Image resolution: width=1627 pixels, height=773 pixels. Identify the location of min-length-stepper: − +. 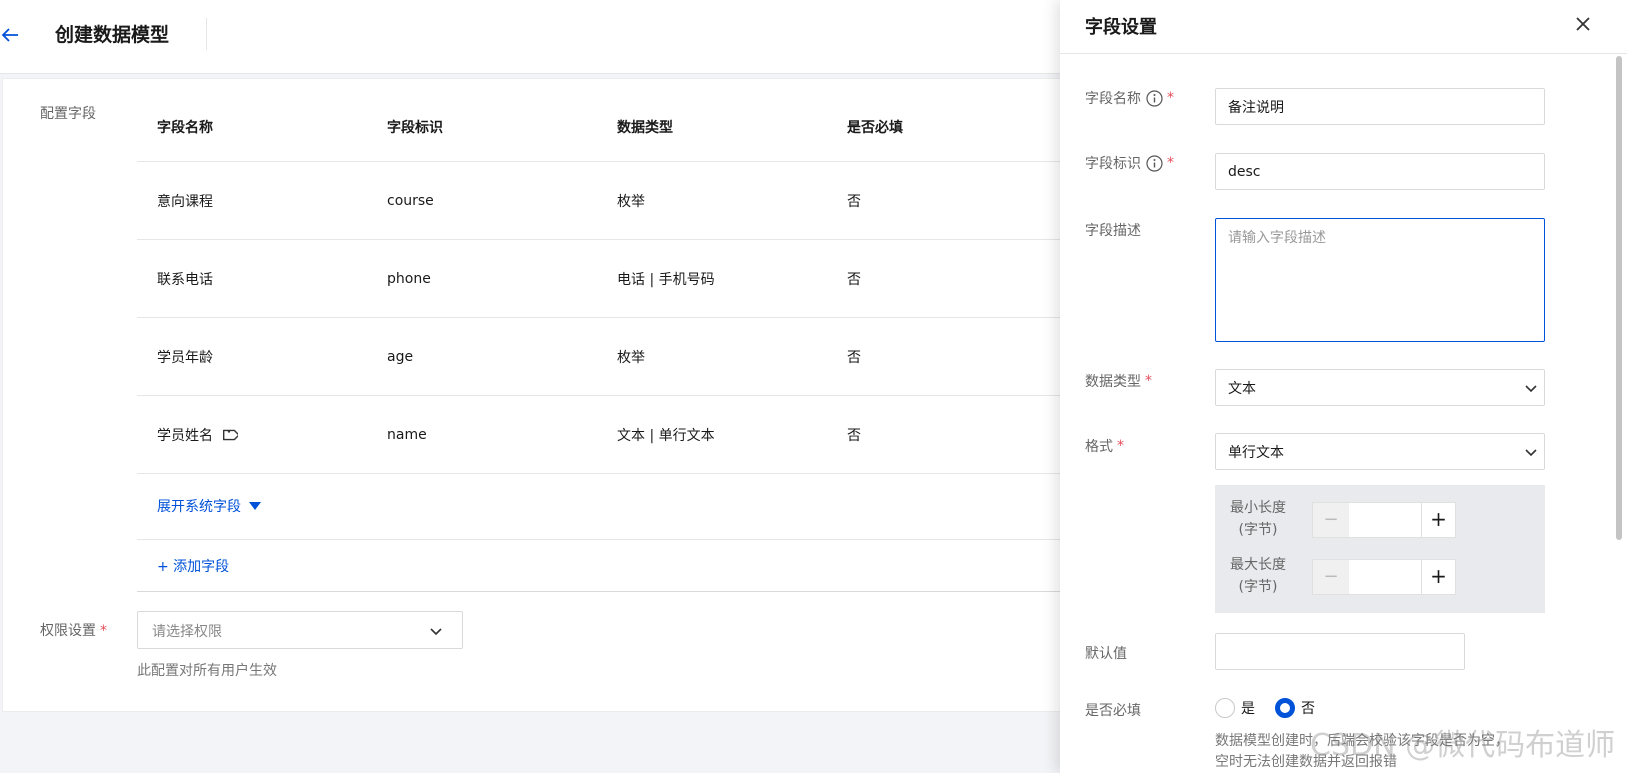
(1384, 520).